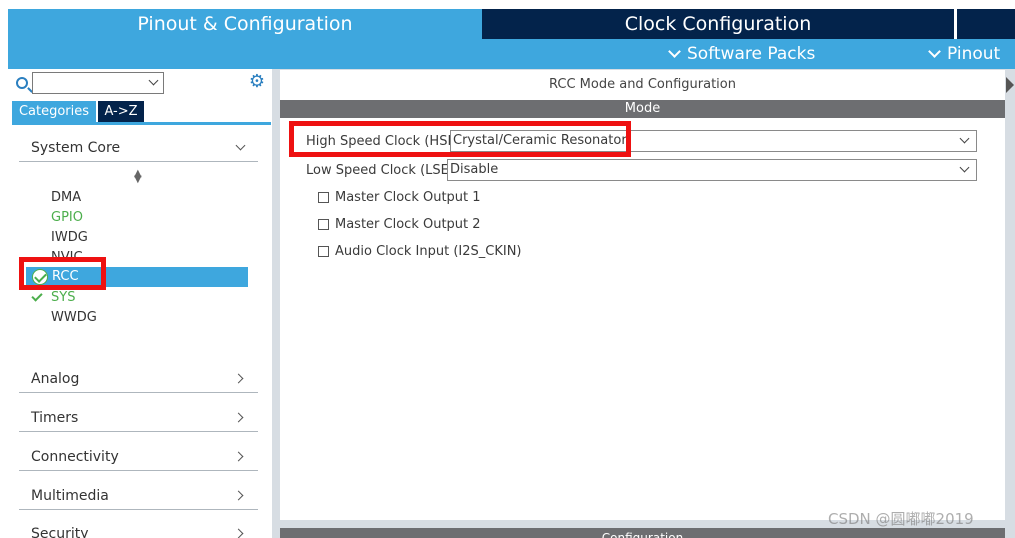  What do you see at coordinates (1010, 85) in the screenshot?
I see `collapse-arrow-icon` at bounding box center [1010, 85].